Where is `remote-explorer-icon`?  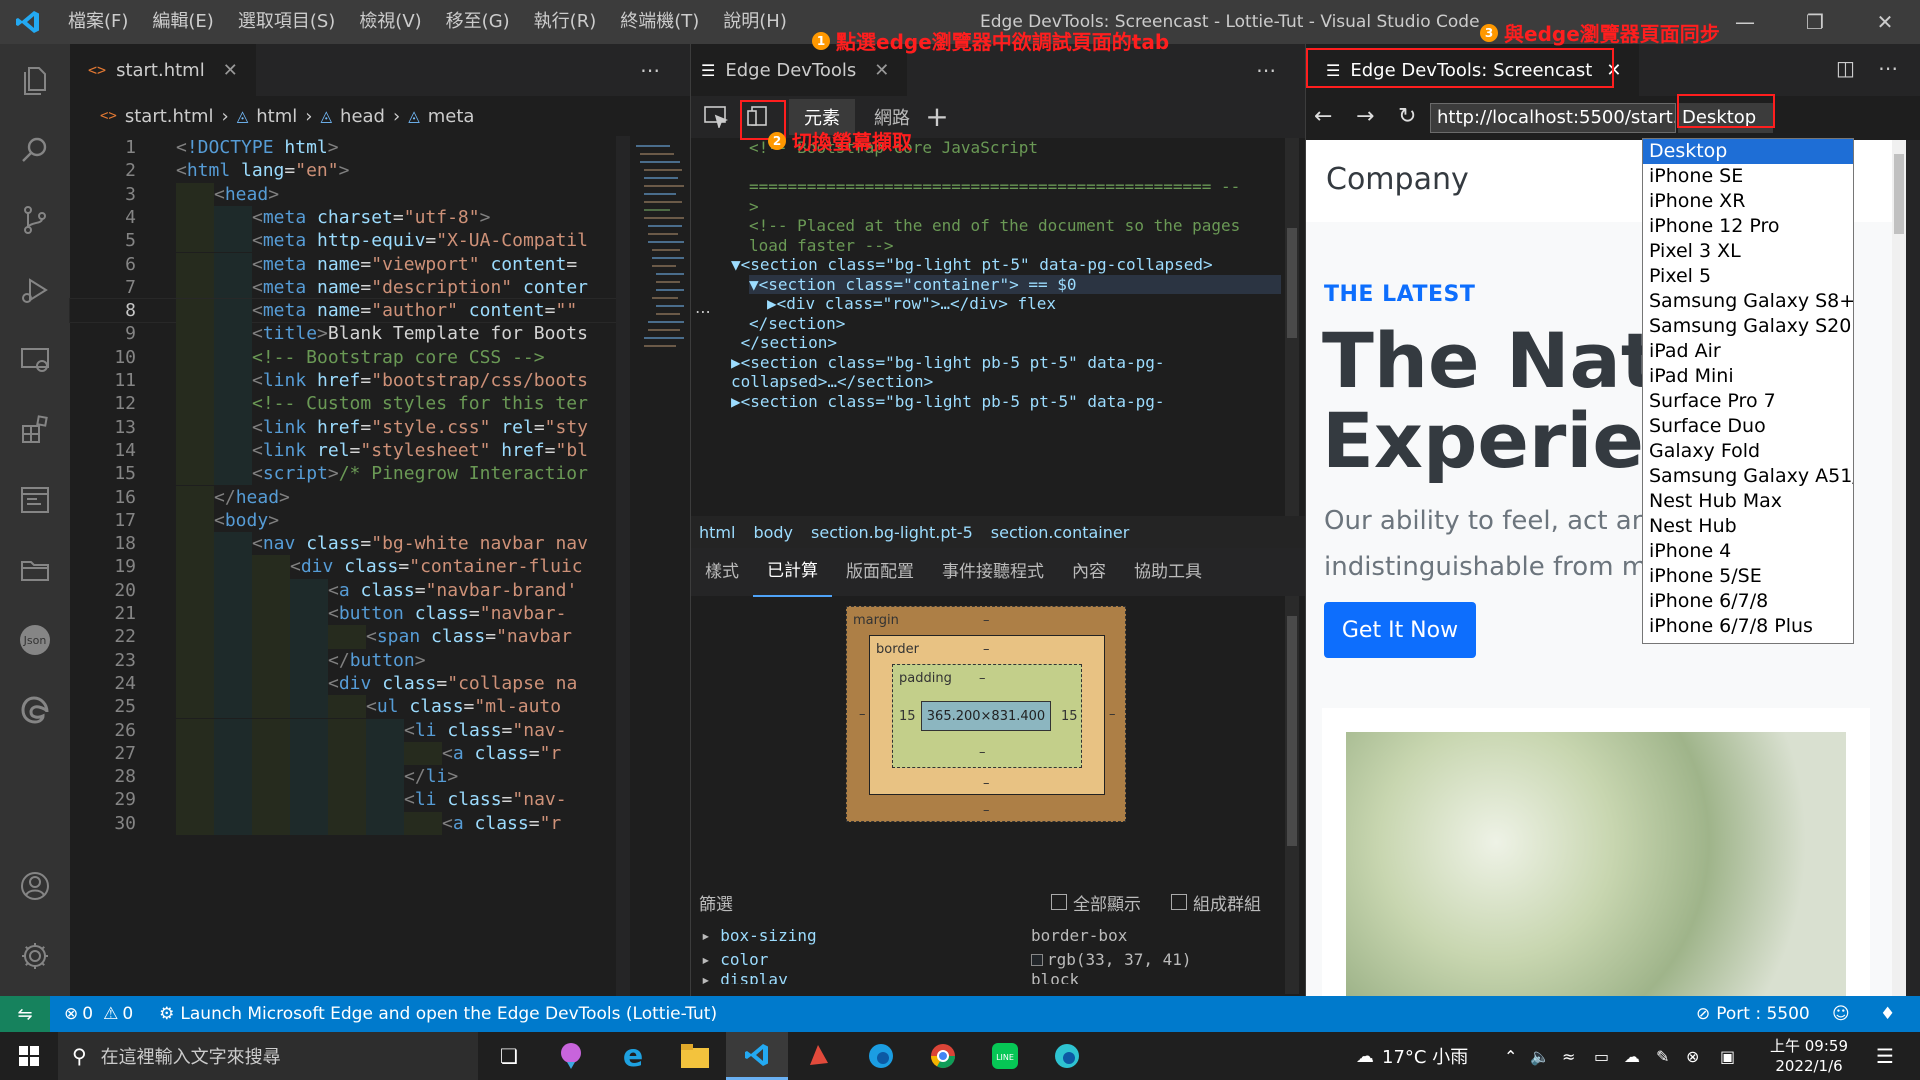
remote-explorer-icon is located at coordinates (35, 360).